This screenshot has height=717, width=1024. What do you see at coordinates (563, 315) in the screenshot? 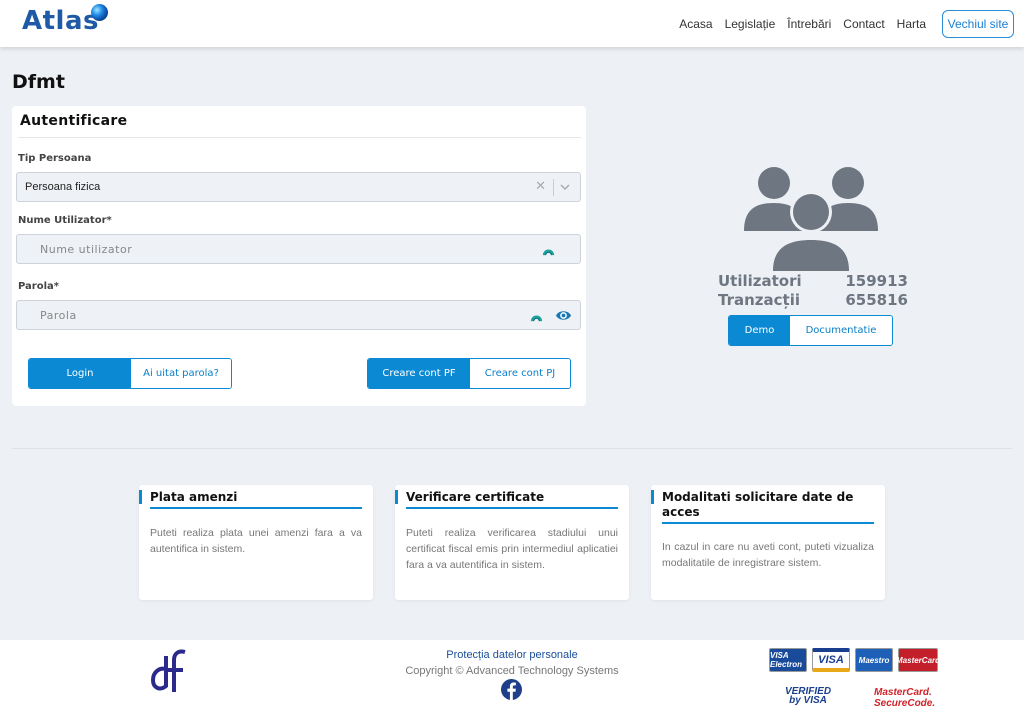
I see `eye-icon` at bounding box center [563, 315].